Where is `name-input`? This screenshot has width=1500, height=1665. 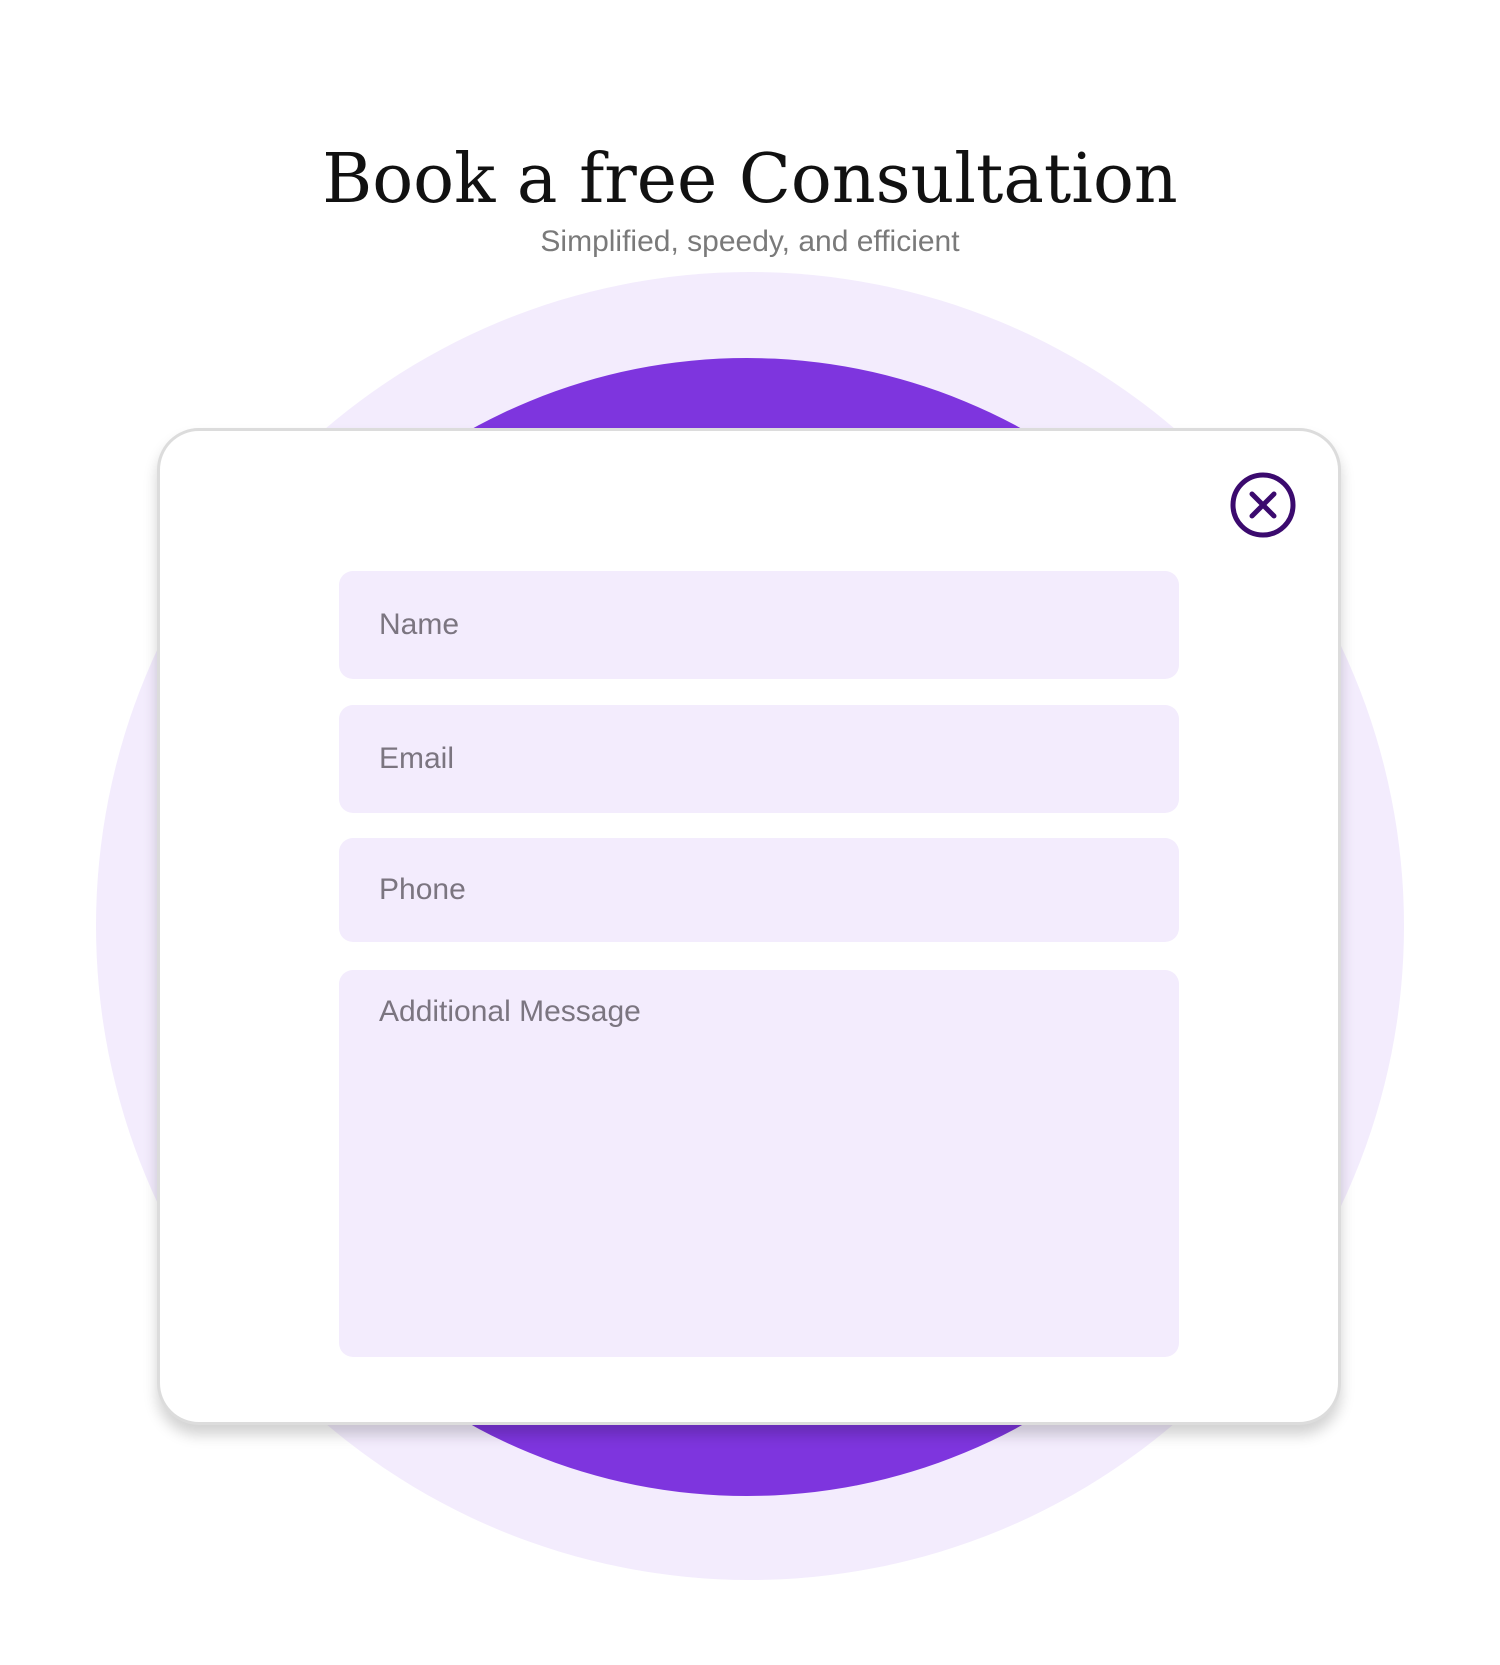 name-input is located at coordinates (759, 625).